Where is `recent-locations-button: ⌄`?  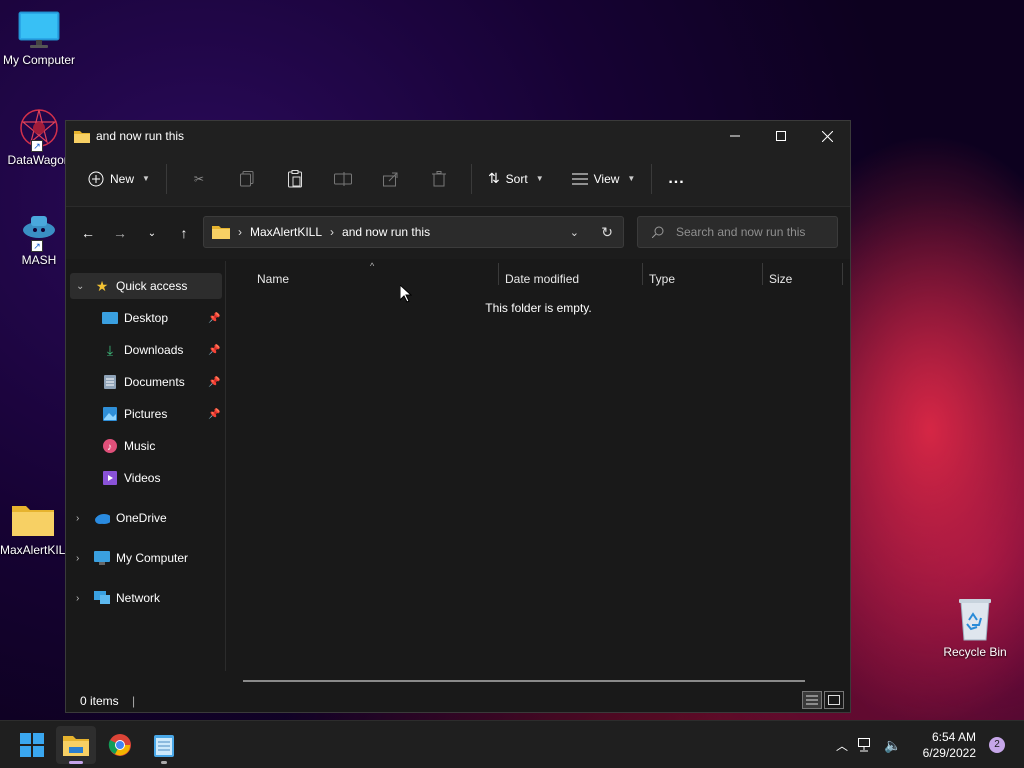
recent-locations-button: ⌄ is located at coordinates (152, 233).